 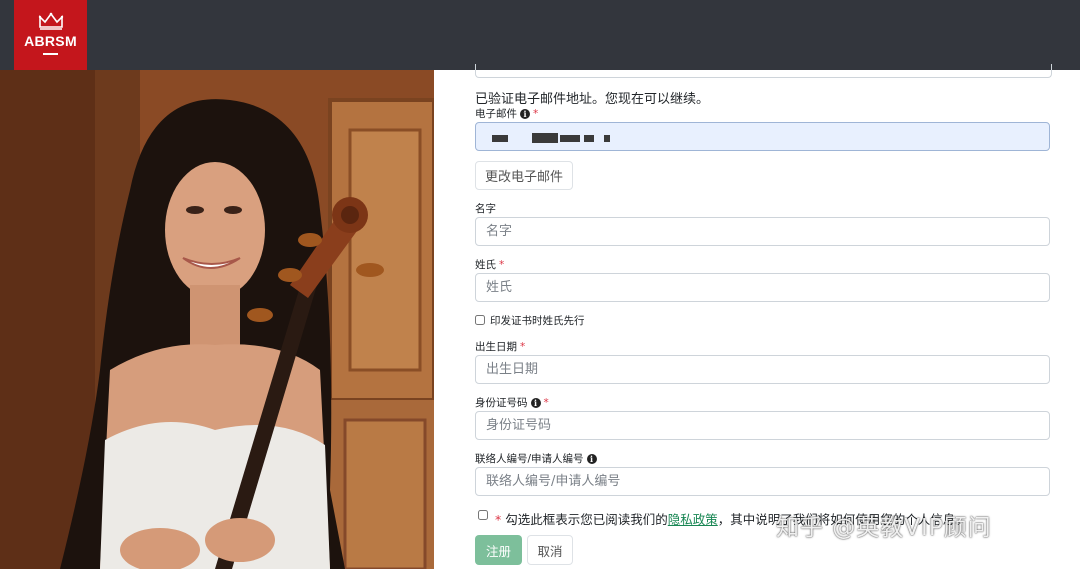 I want to click on contact-number-label-text: 联络人编号/申请人编号, so click(x=529, y=459).